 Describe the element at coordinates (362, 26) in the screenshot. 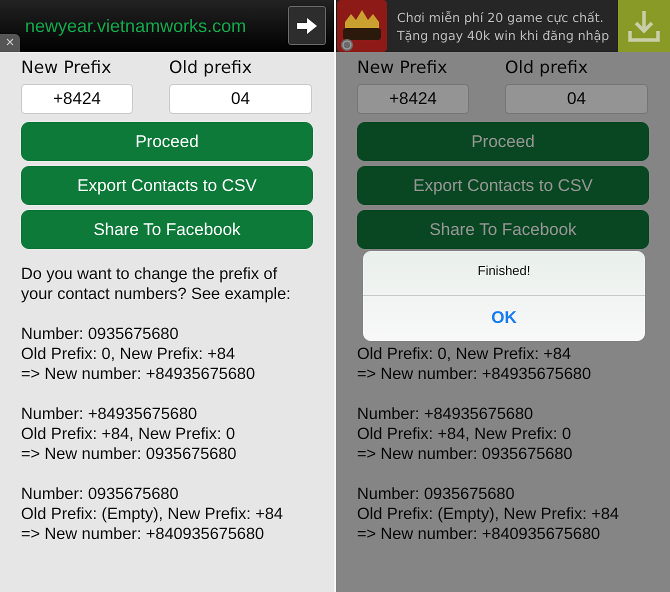

I see `game-logo-icon` at that location.